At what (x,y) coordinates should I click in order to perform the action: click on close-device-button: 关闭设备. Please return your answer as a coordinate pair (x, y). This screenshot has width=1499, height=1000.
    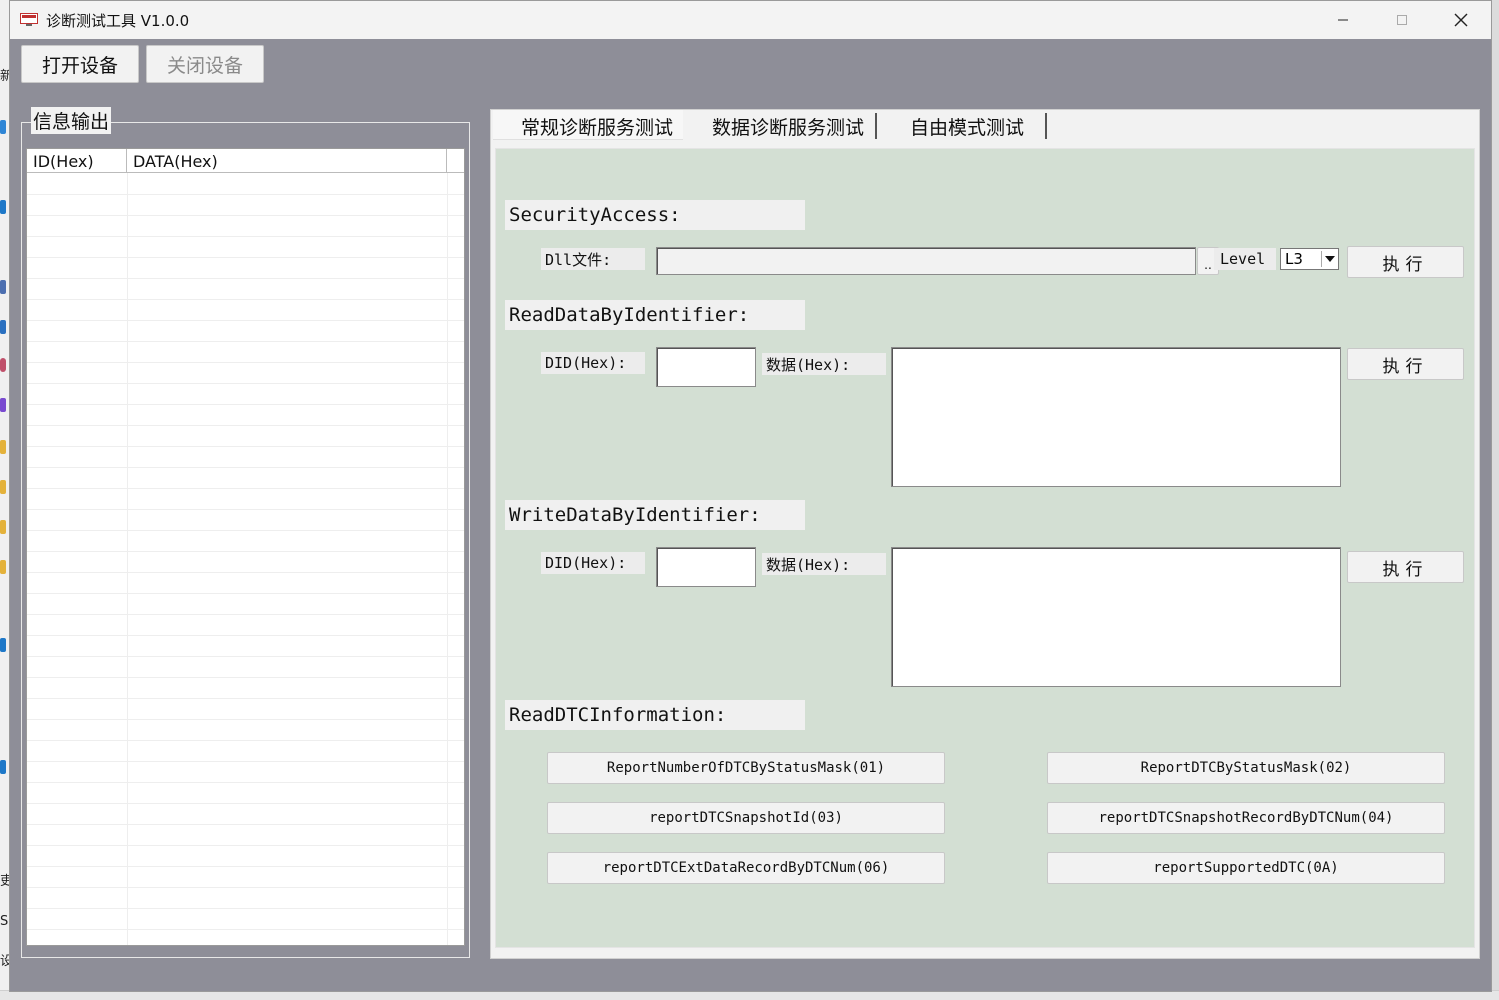
    Looking at the image, I should click on (205, 64).